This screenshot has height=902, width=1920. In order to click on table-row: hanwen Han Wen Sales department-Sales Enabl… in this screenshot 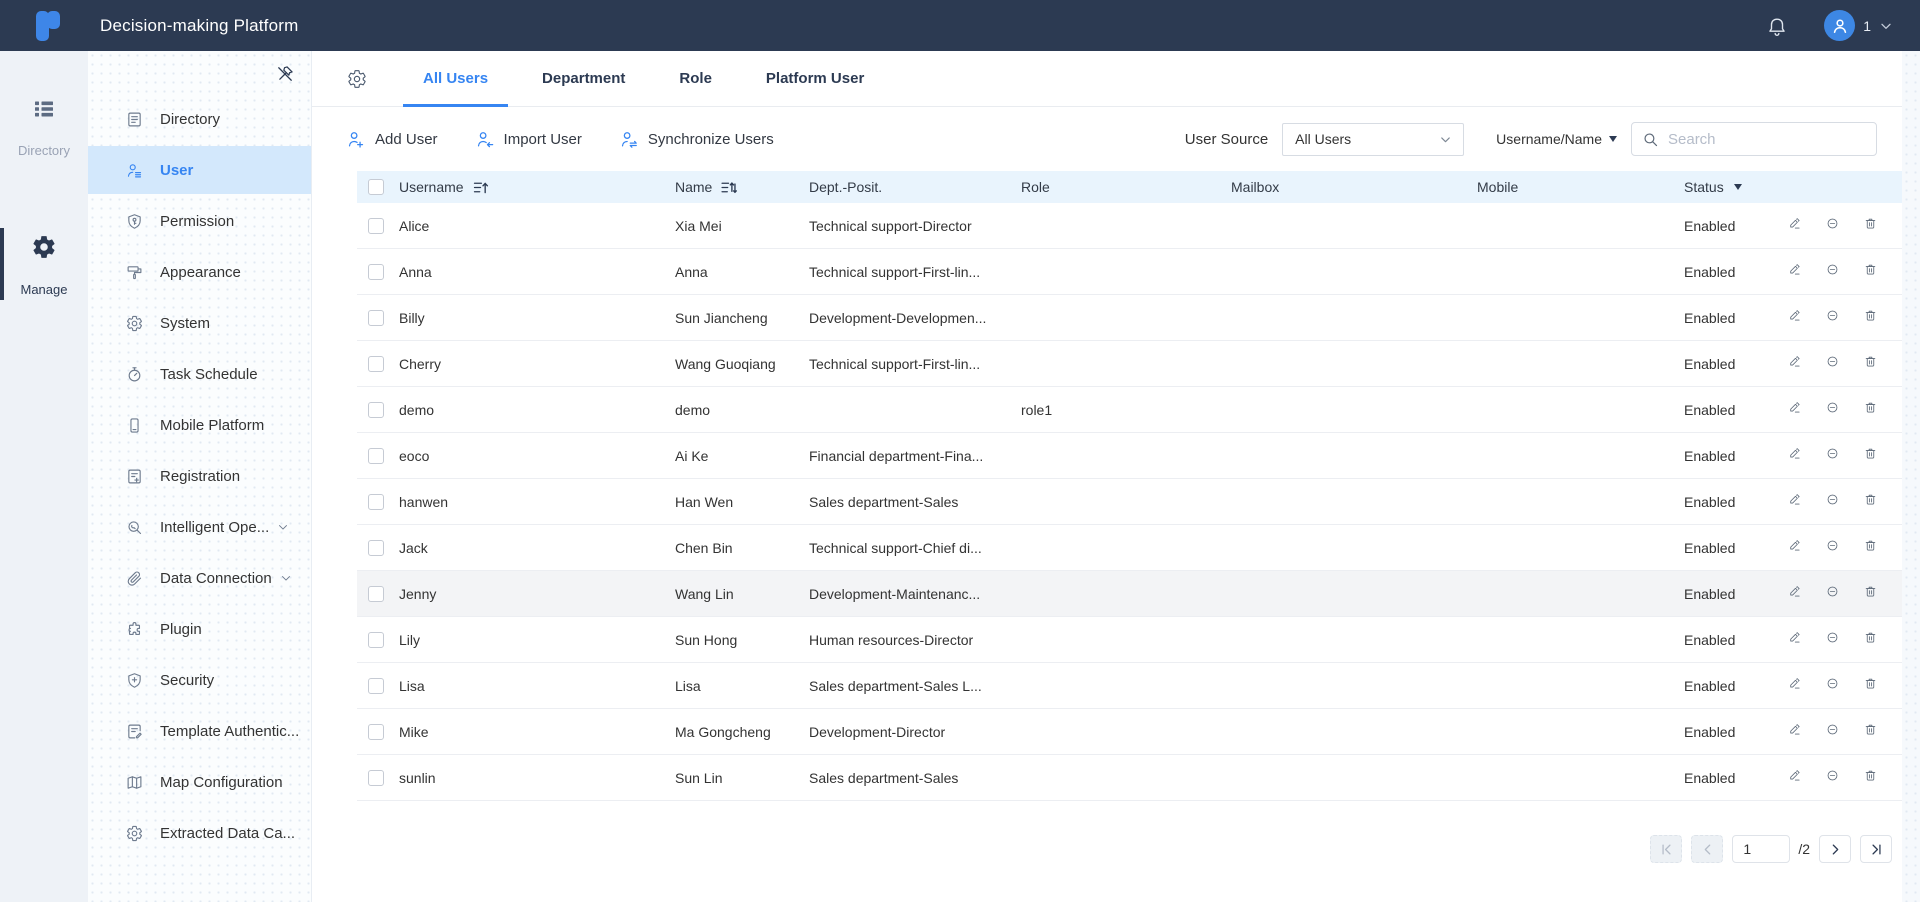, I will do `click(1129, 502)`.